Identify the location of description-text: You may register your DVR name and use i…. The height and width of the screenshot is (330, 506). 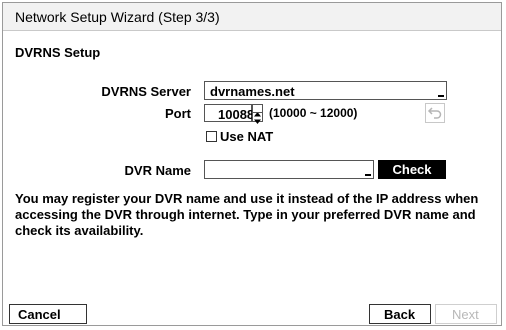
(247, 214).